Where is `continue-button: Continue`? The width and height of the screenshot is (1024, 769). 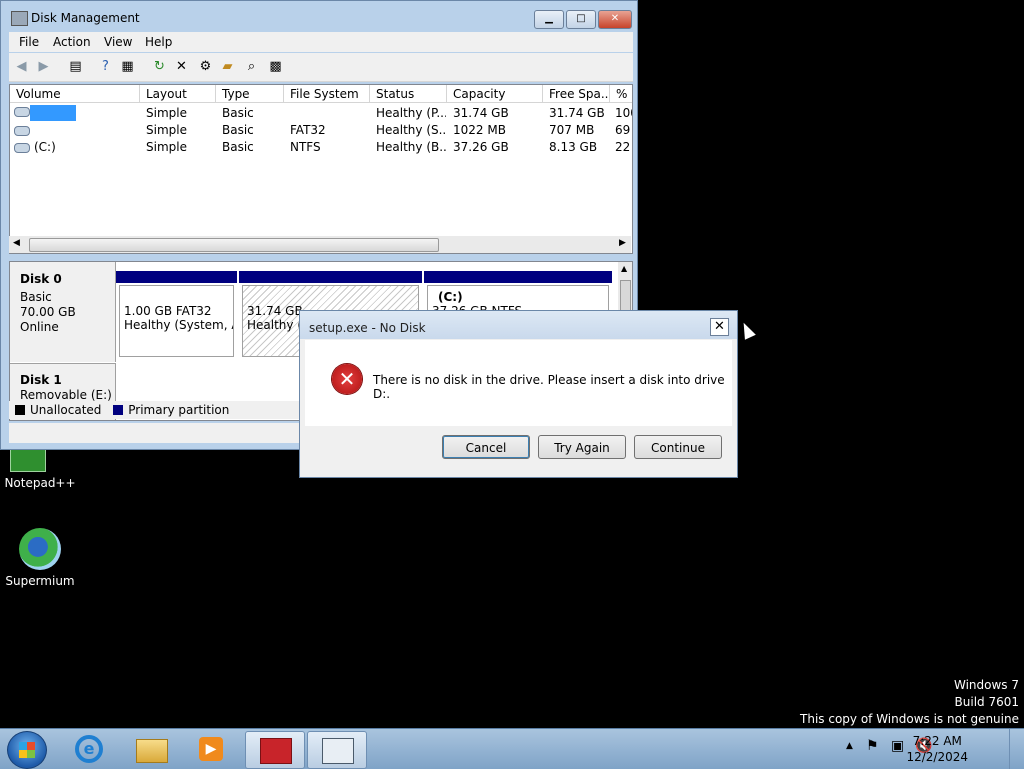 continue-button: Continue is located at coordinates (678, 447).